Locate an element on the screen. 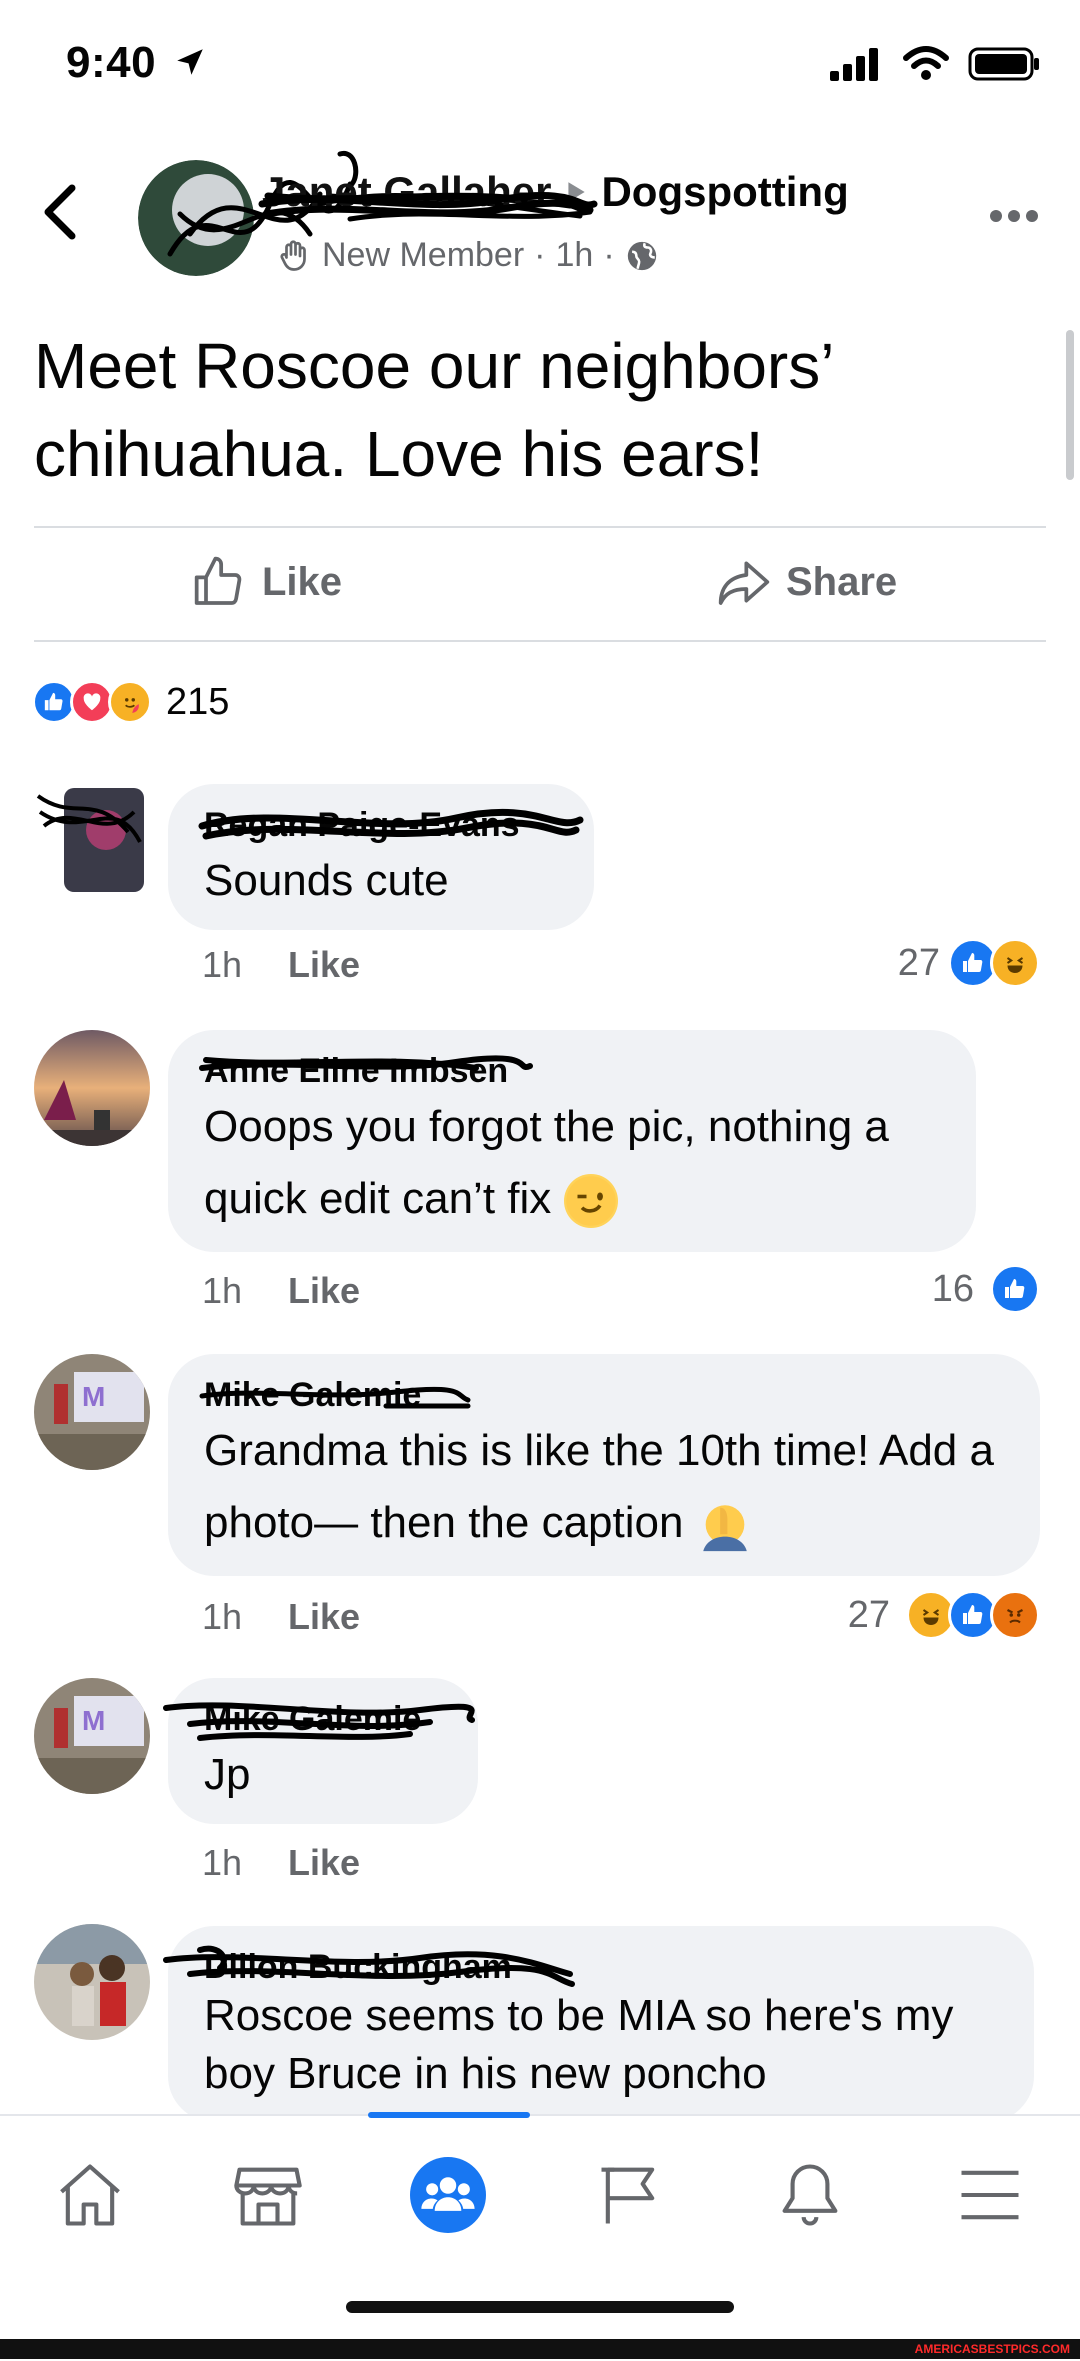  nav-pages is located at coordinates (630, 2195).